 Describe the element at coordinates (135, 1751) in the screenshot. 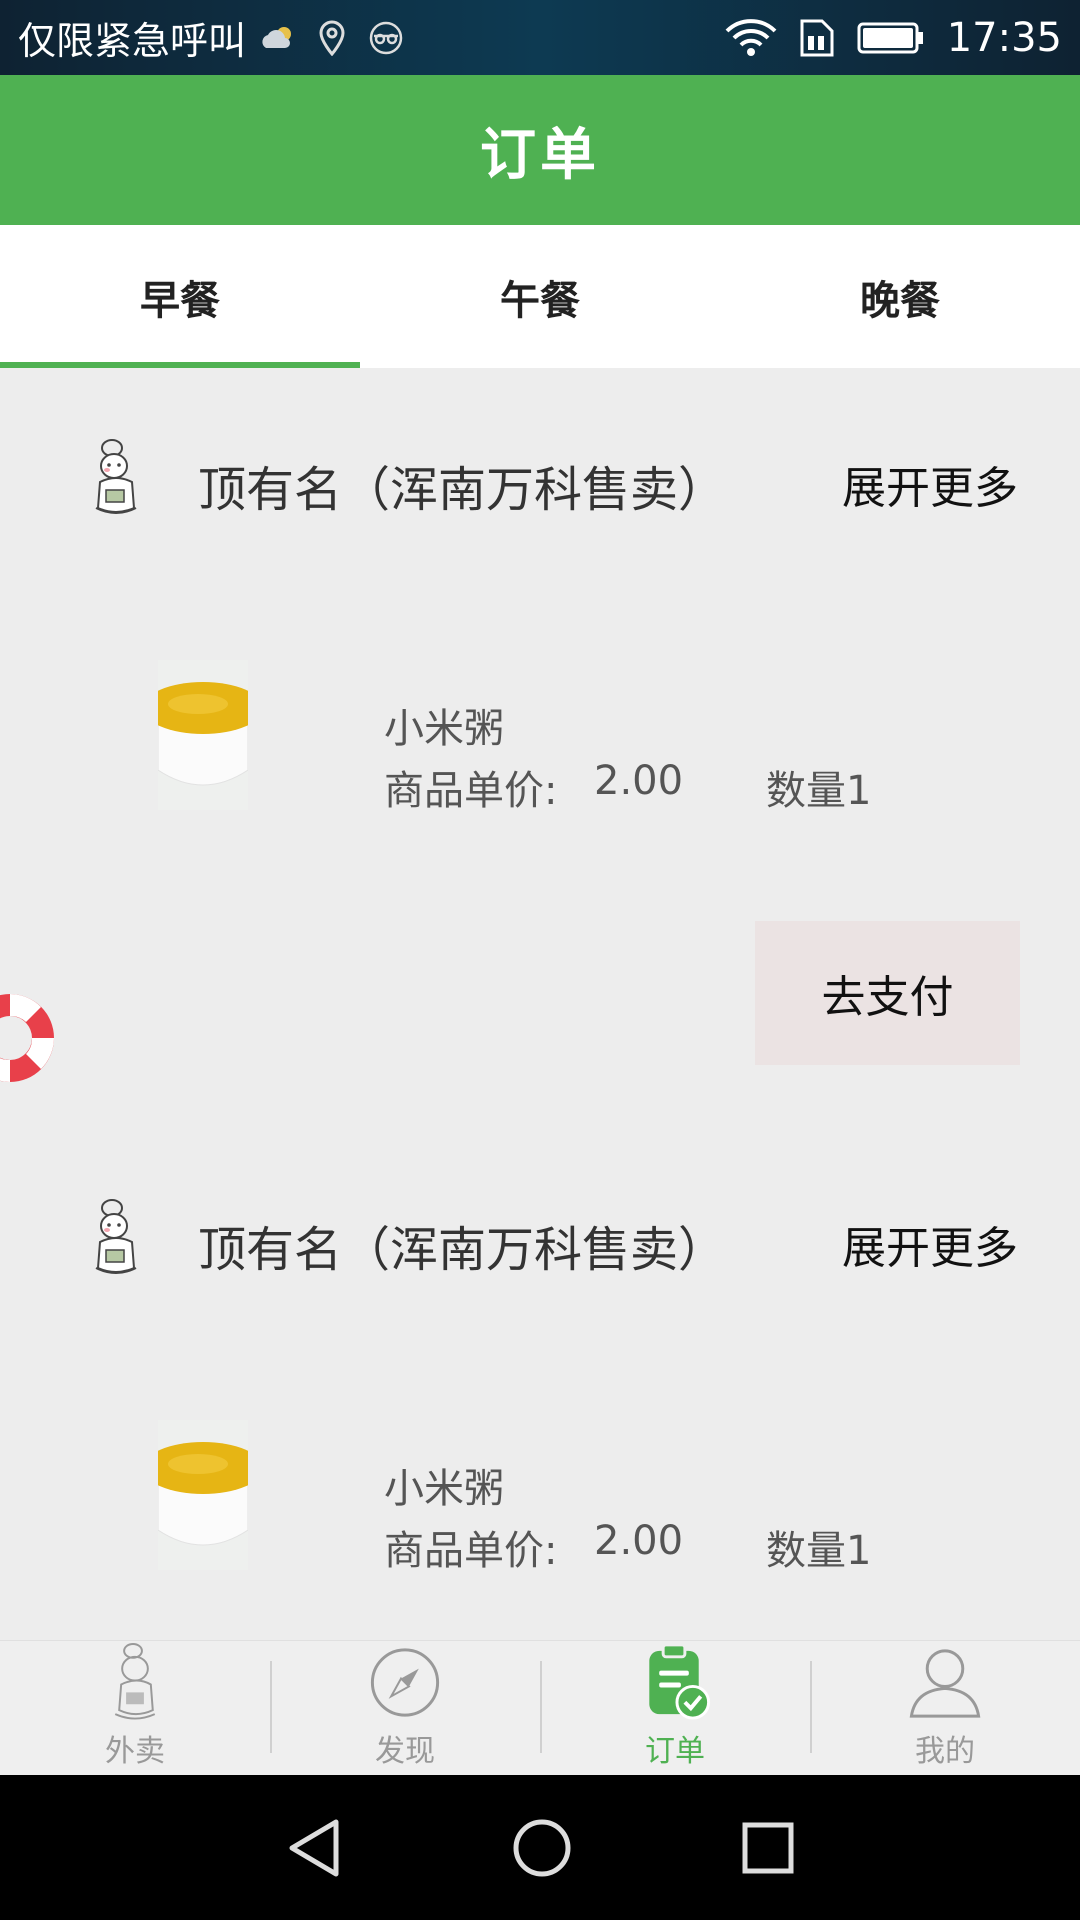

I see `nav-label: 外卖` at that location.